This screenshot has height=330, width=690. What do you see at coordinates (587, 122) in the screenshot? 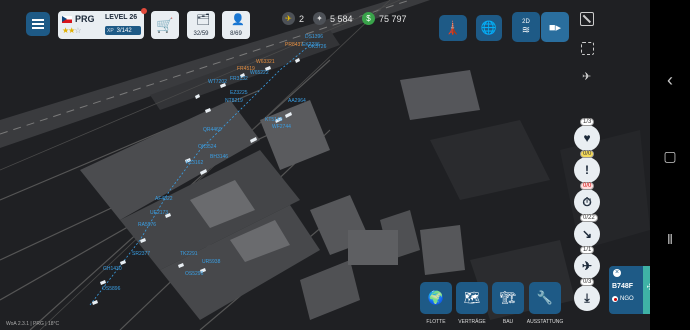
I see `favorites-count: 1/3` at bounding box center [587, 122].